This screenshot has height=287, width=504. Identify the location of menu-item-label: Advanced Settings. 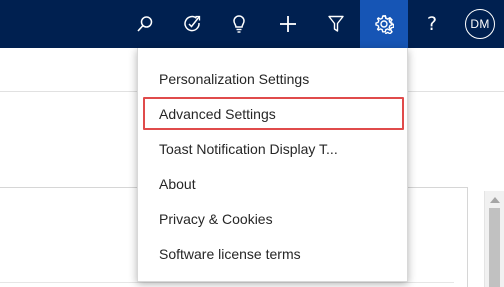
(217, 114).